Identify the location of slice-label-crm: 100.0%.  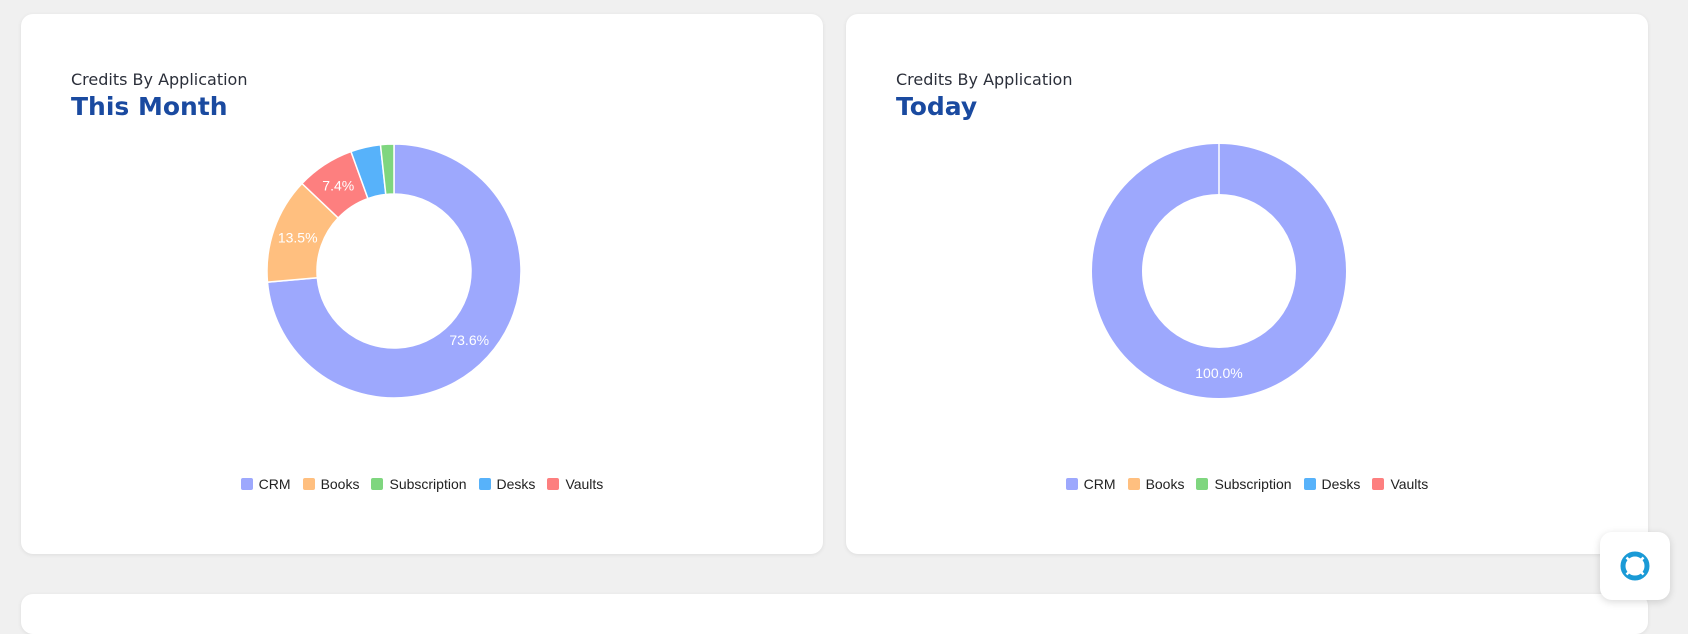
(1218, 373).